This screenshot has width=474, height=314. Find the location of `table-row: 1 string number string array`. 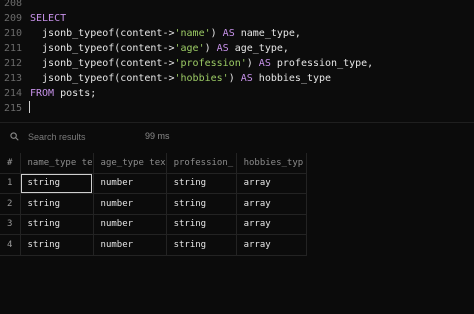

table-row: 1 string number string array is located at coordinates (153, 183).